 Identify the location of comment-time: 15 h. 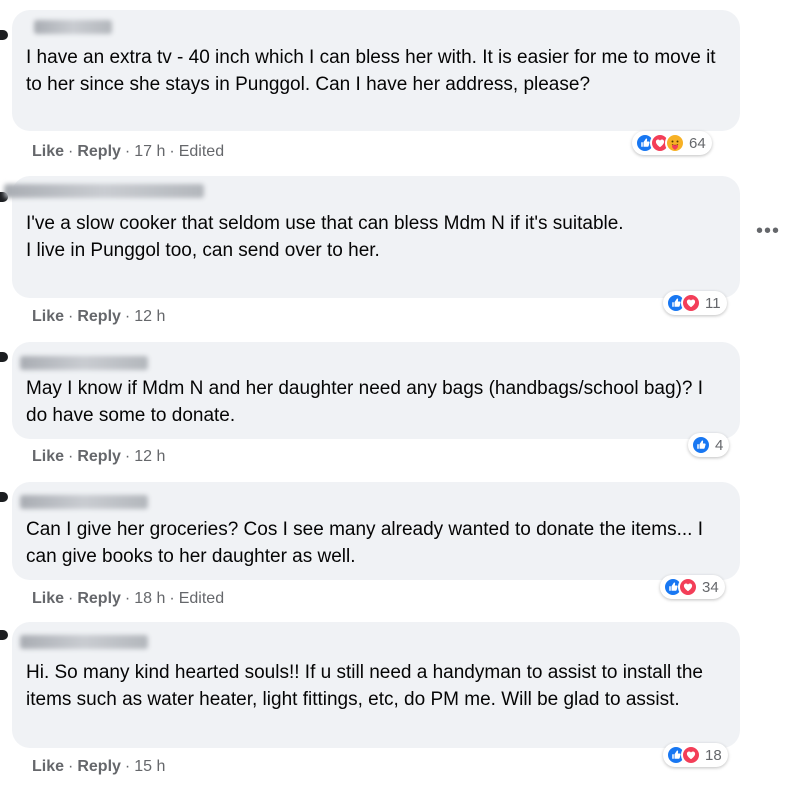
(149, 766).